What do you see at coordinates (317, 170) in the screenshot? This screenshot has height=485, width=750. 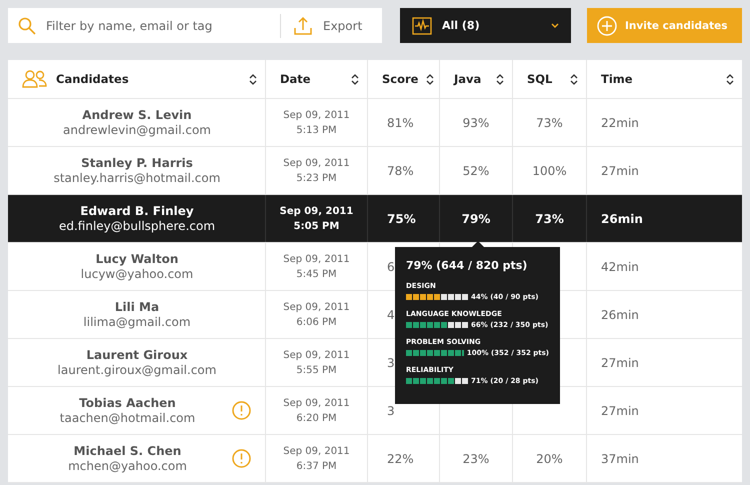 I see `date-cell: Sep 09, 2011 5:23 PM` at bounding box center [317, 170].